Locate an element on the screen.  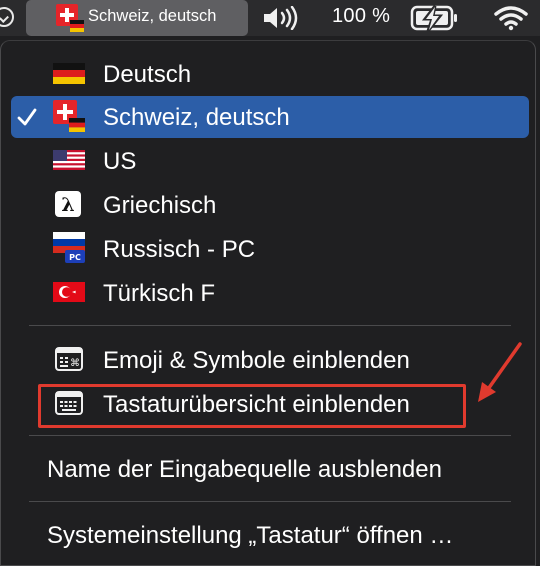
menu-item-label: Türkisch F is located at coordinates (159, 293).